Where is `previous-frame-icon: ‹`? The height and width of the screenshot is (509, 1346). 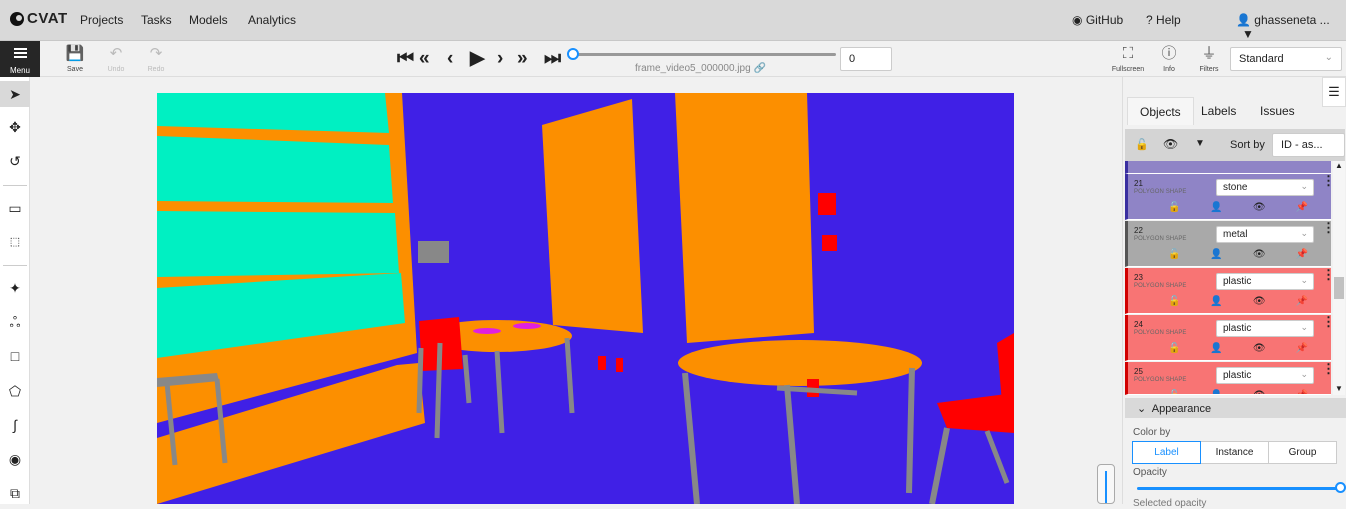 previous-frame-icon: ‹ is located at coordinates (450, 59).